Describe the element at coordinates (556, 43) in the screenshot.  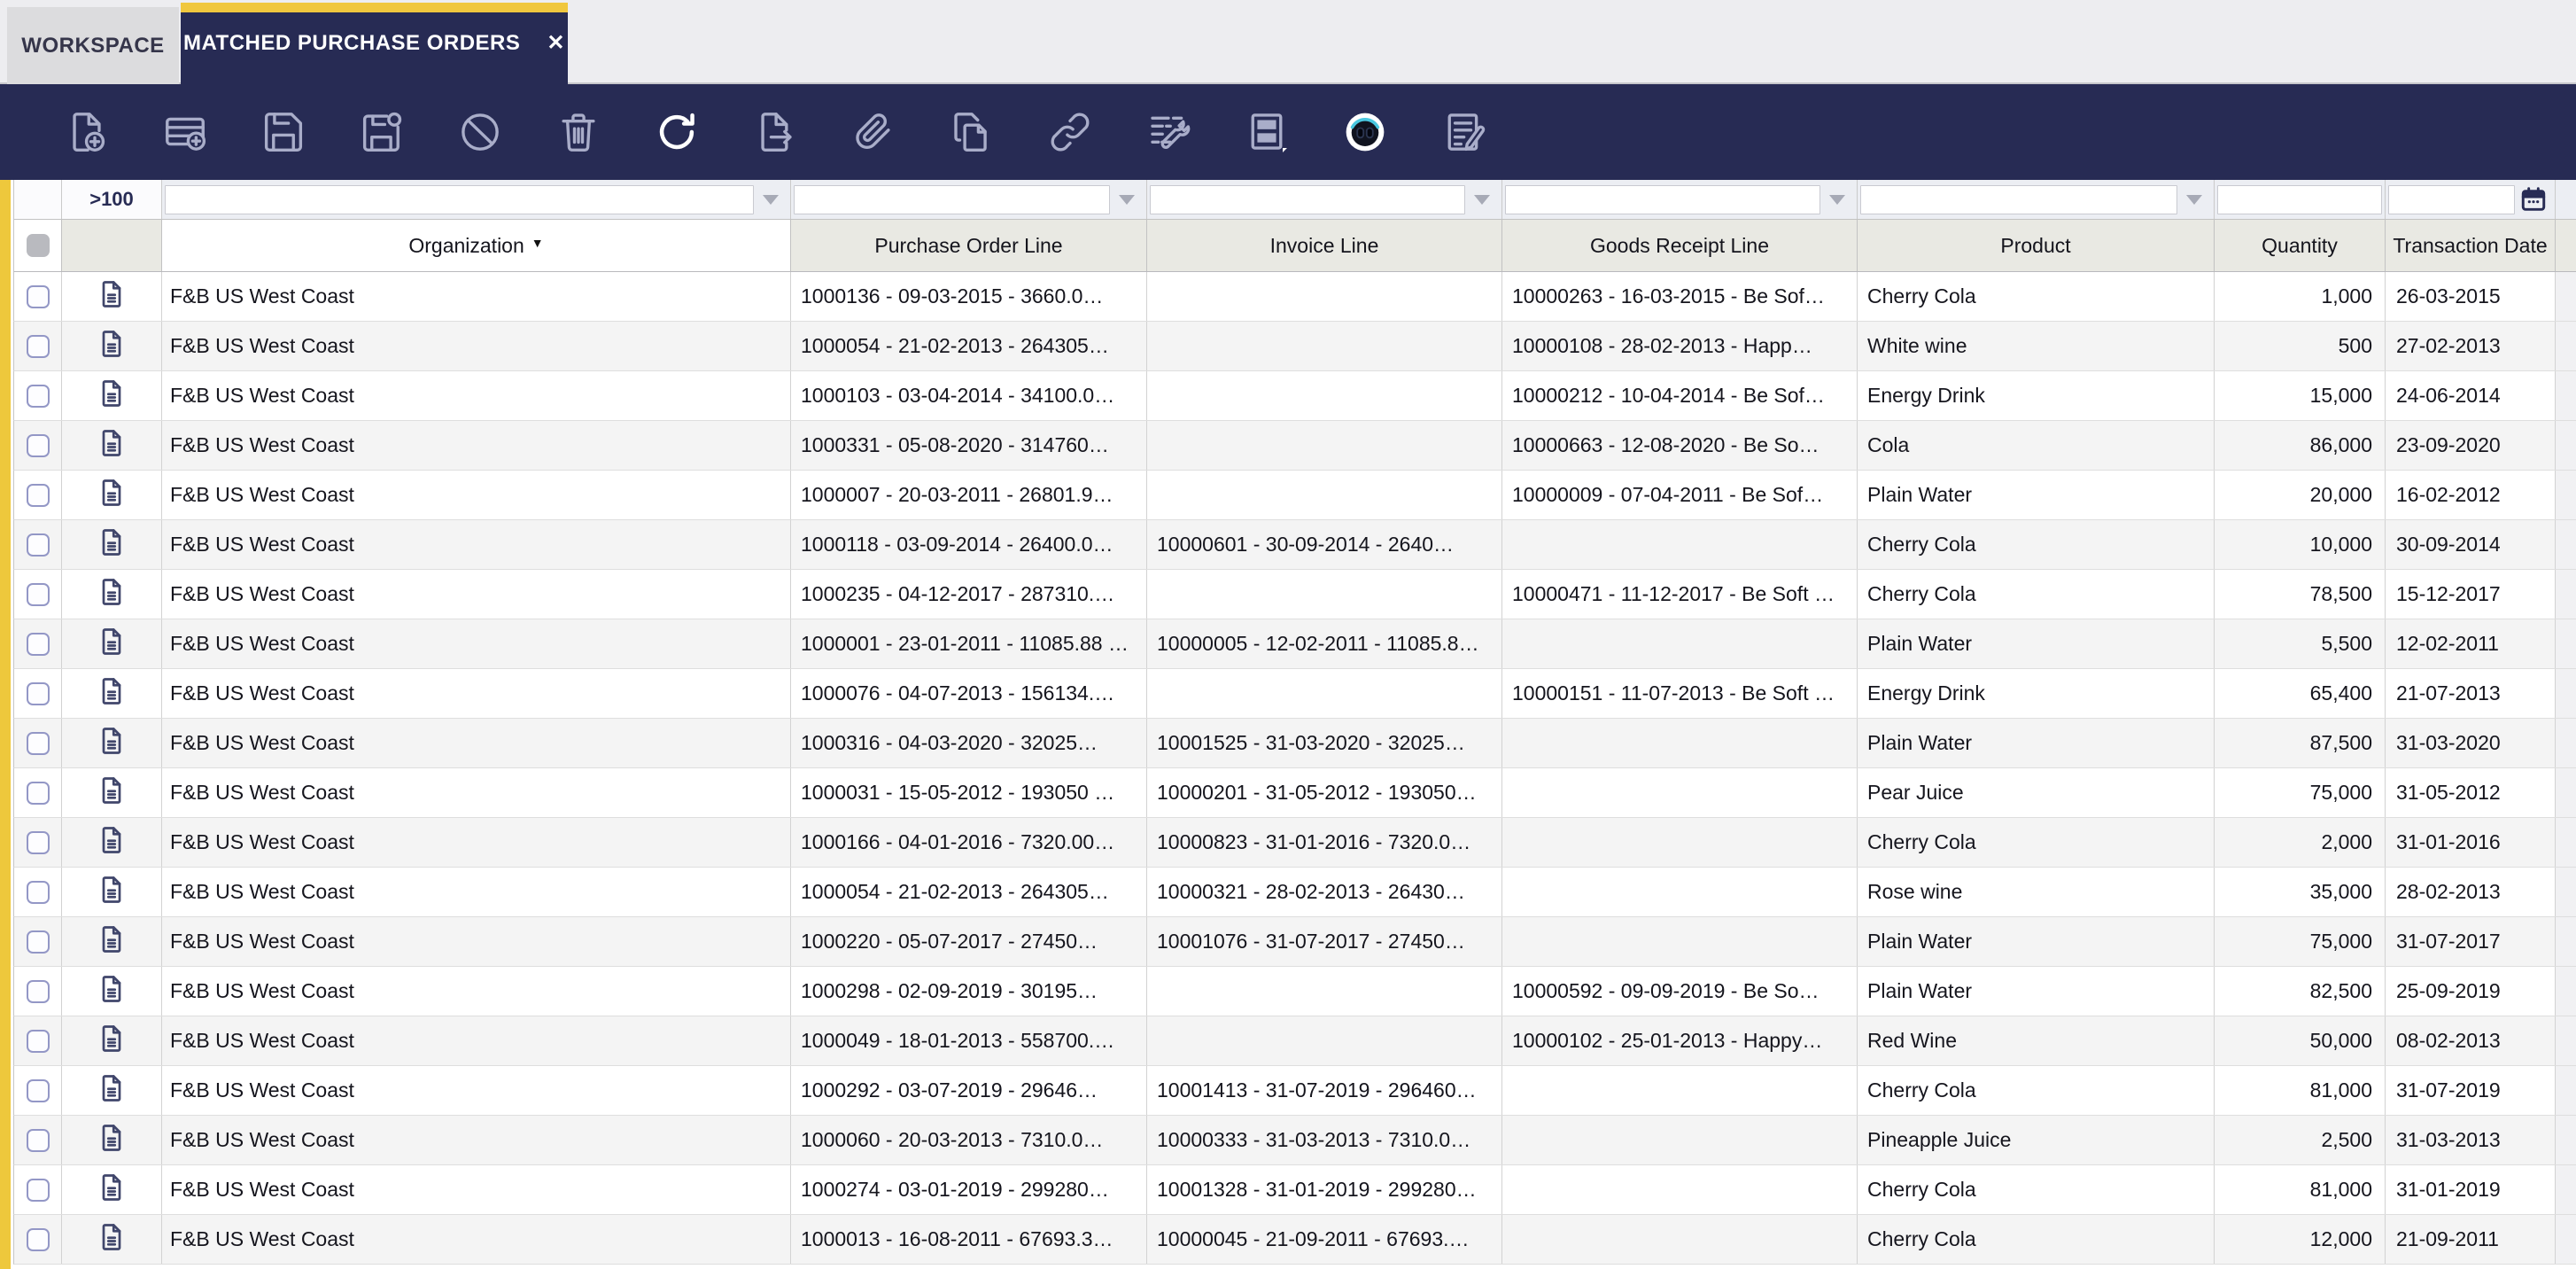
I see `close-tab-icon: ✕` at that location.